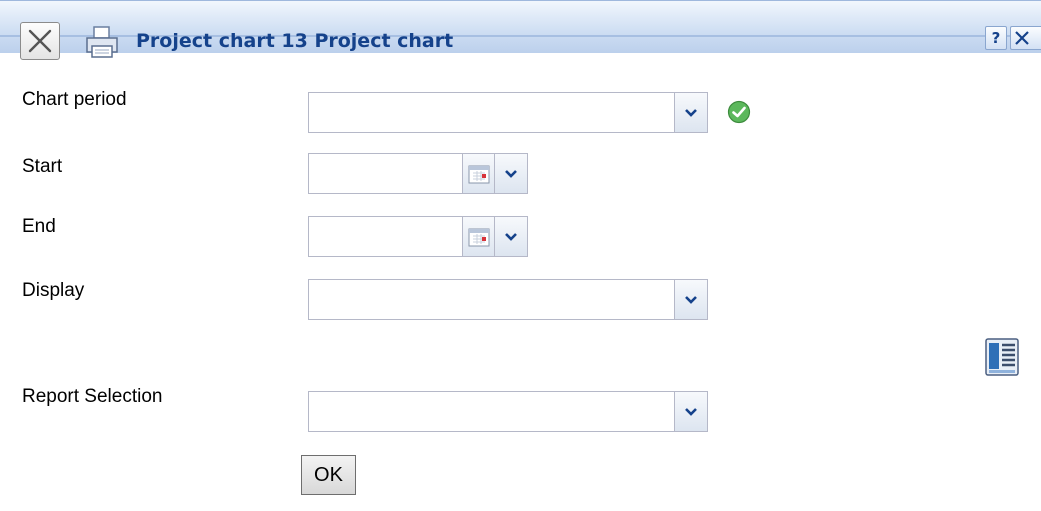 This screenshot has height=511, width=1041. What do you see at coordinates (739, 112) in the screenshot?
I see `check-valid-icon` at bounding box center [739, 112].